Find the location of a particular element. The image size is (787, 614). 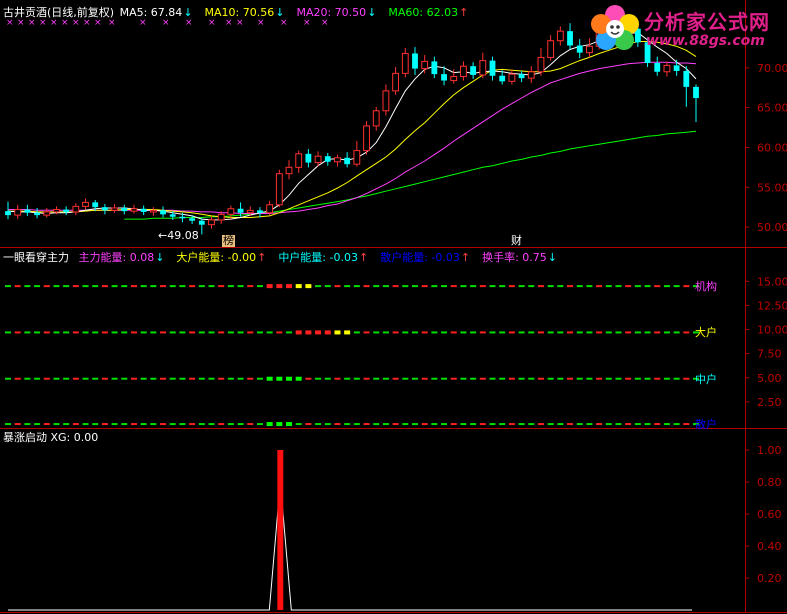

y-tick-label-main-1: 65.00 is located at coordinates (772, 108).